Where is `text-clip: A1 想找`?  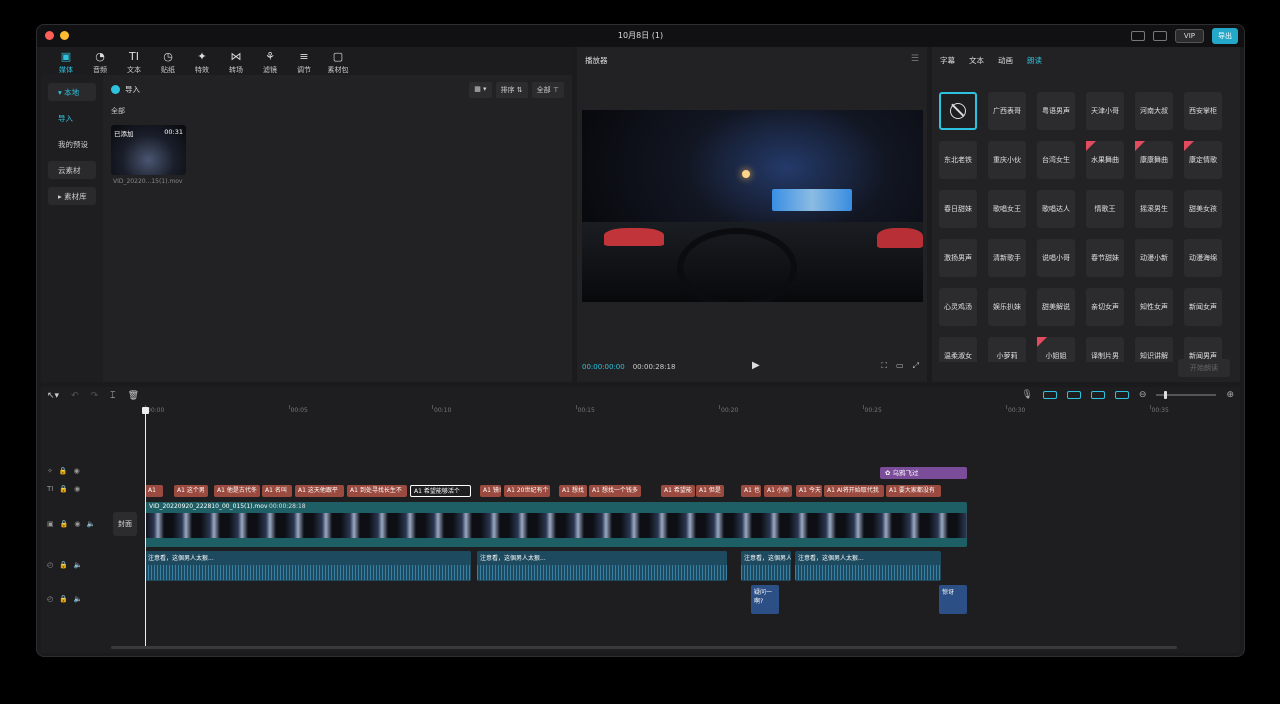
text-clip: A1 想找 is located at coordinates (573, 491).